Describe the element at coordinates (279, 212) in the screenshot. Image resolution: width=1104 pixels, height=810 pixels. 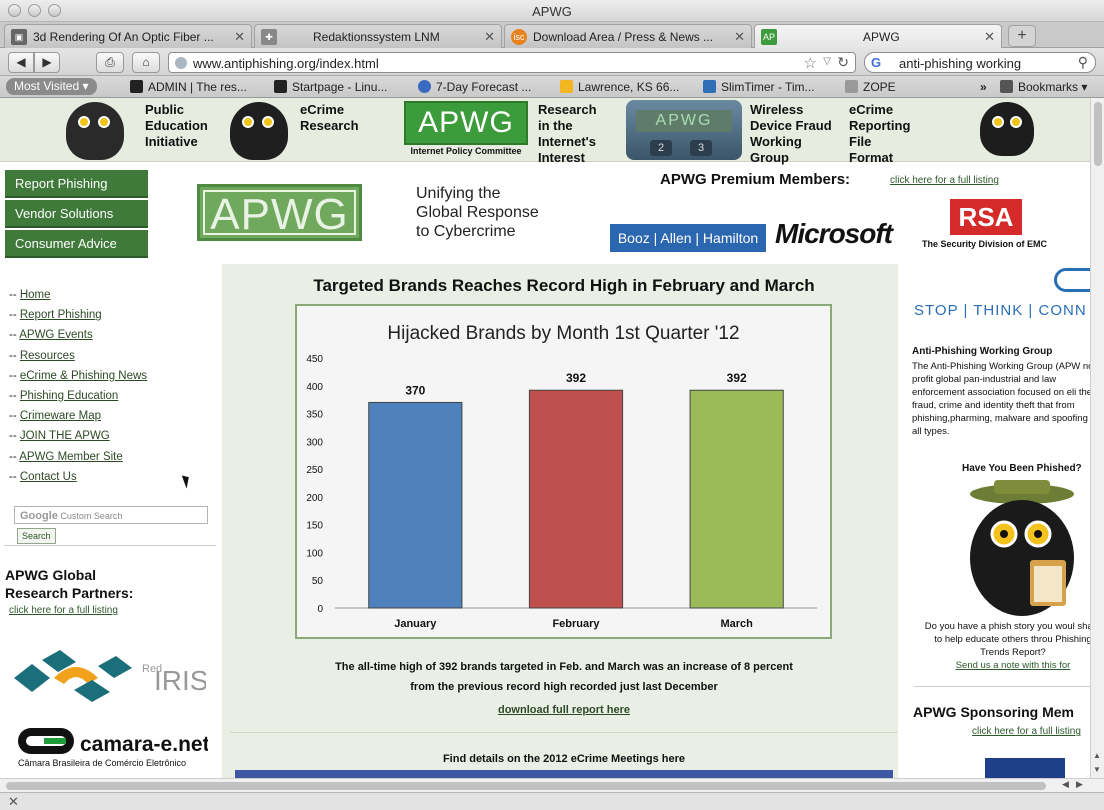
I see `apwg-logo: APWG` at that location.